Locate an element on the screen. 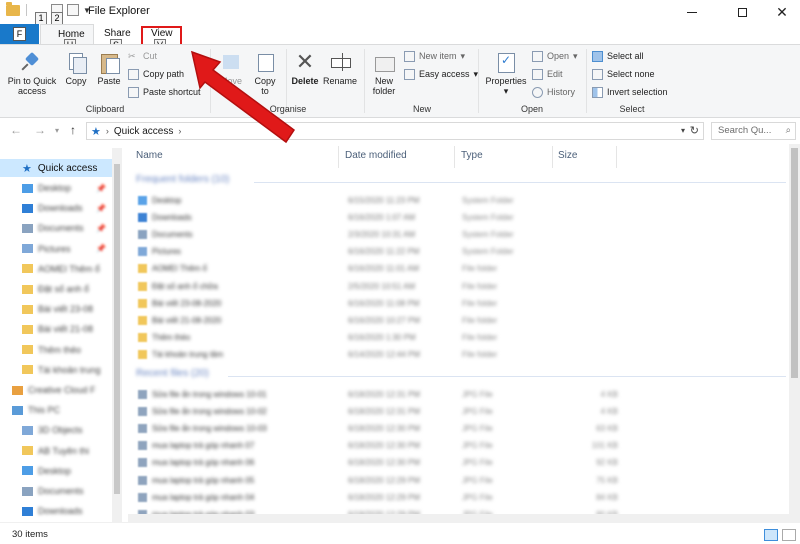 This screenshot has width=800, height=544. column-header-name: Name is located at coordinates (149, 155).